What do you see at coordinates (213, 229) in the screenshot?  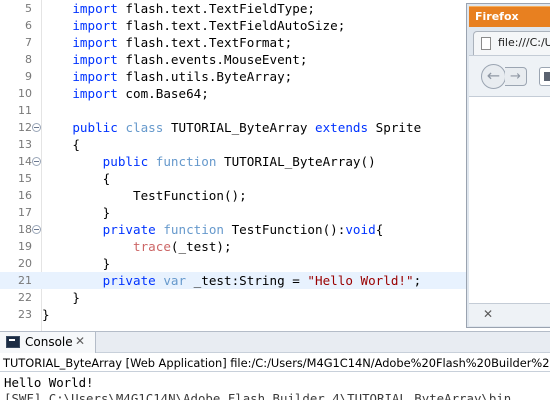 I see `code-text: private function TestFunction():void{` at bounding box center [213, 229].